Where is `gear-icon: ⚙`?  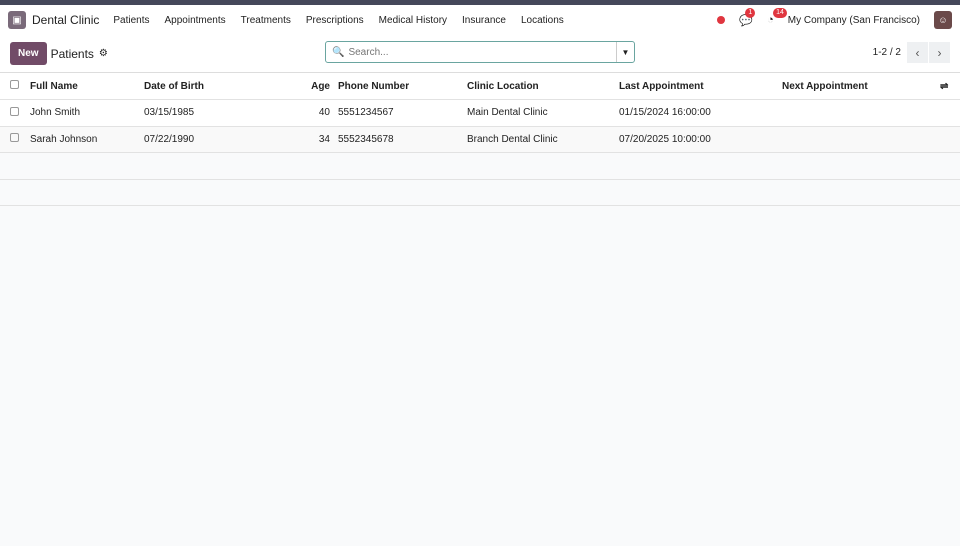
gear-icon: ⚙ is located at coordinates (103, 53).